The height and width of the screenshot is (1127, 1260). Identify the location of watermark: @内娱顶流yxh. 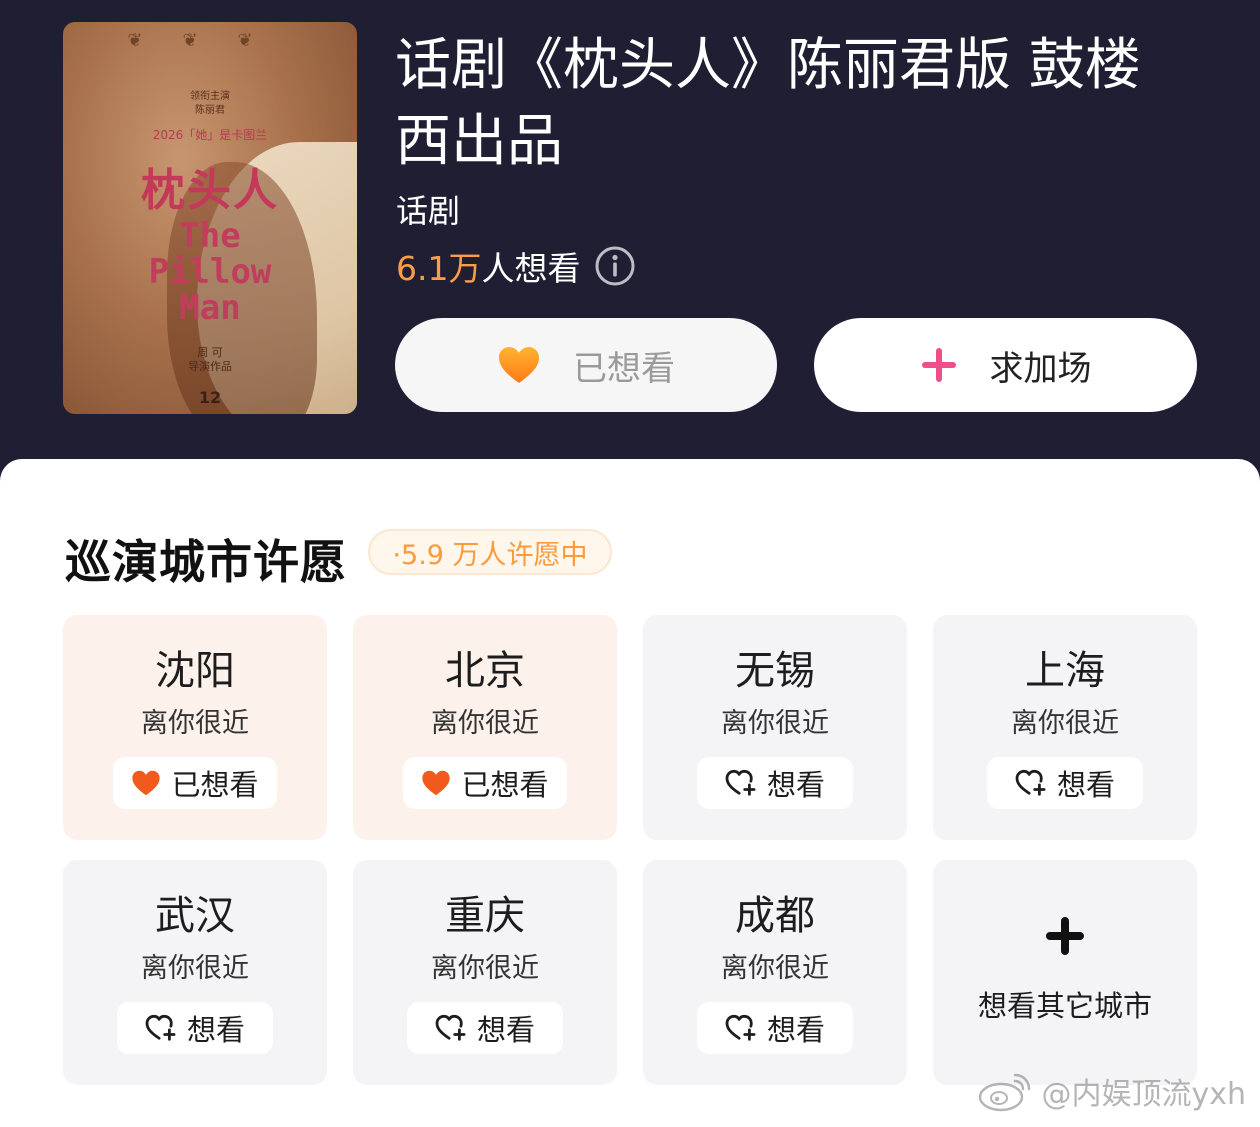
(1111, 1091).